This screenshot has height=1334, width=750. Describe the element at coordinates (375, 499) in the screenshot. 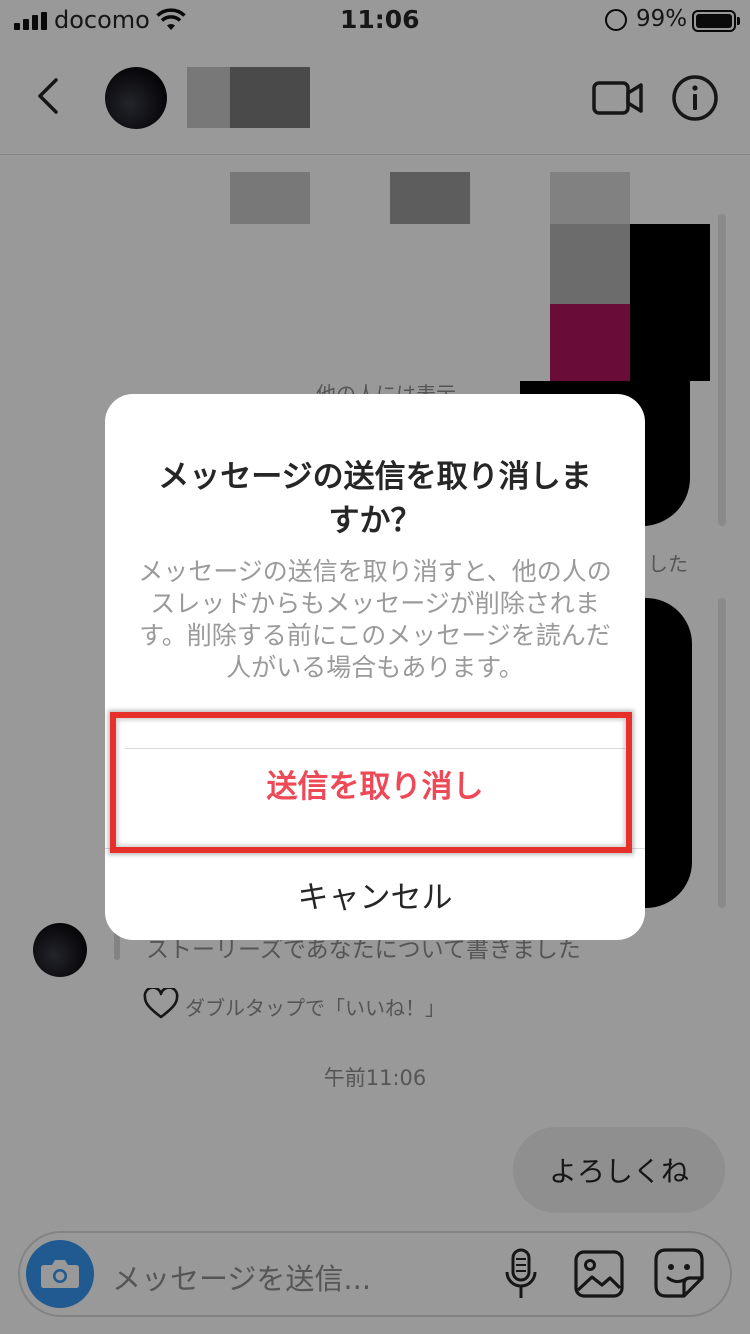

I see `dialog-title: メッセージの送信を取り消しますか？` at that location.